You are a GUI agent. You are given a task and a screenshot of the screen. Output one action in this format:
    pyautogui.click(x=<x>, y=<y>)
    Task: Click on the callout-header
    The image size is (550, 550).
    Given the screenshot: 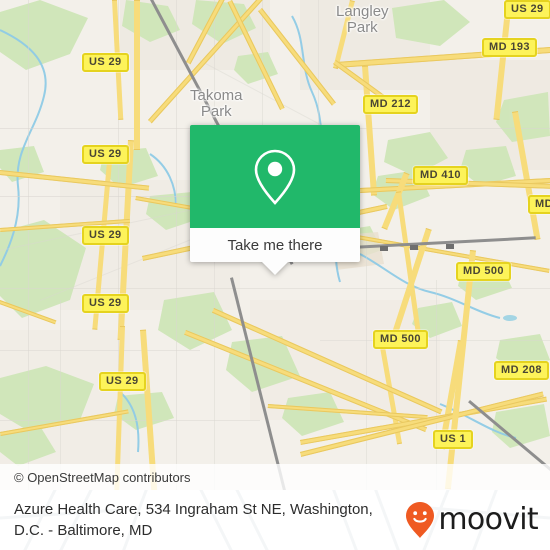 What is the action you would take?
    pyautogui.click(x=275, y=176)
    